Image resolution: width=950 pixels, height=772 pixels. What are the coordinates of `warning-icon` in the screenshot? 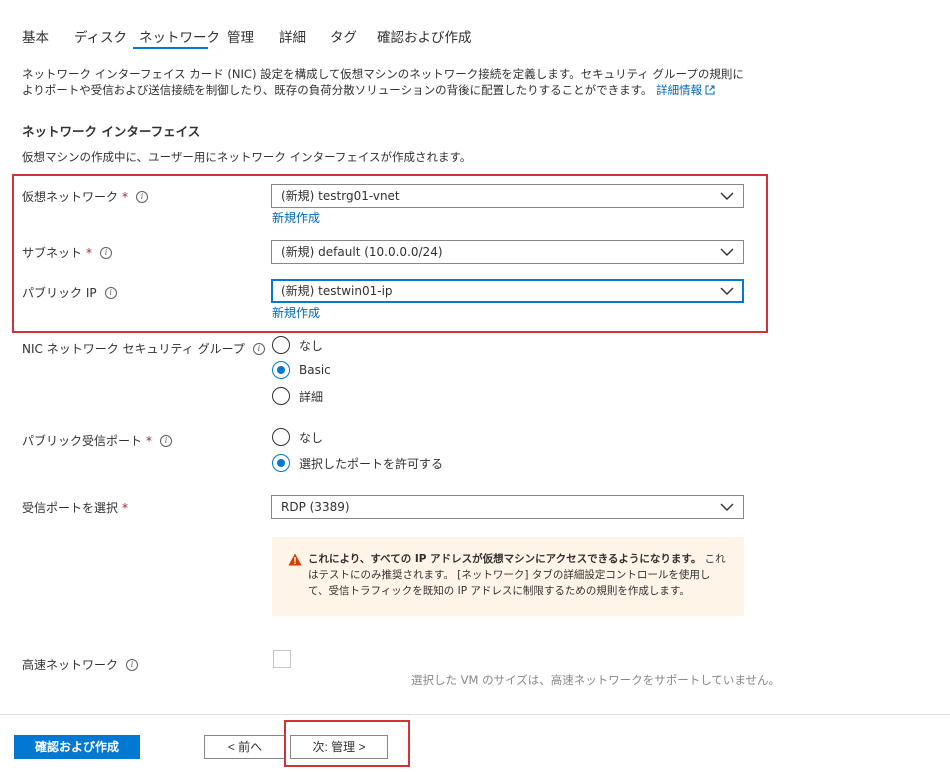 It's located at (295, 559).